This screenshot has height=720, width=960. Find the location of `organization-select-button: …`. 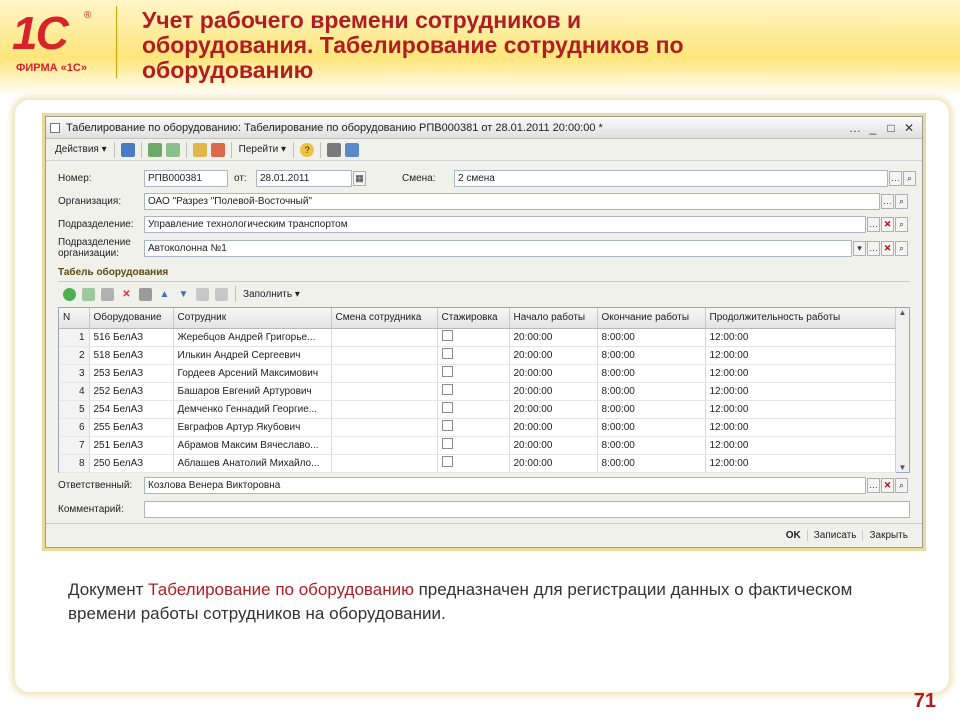

organization-select-button: … is located at coordinates (887, 201).